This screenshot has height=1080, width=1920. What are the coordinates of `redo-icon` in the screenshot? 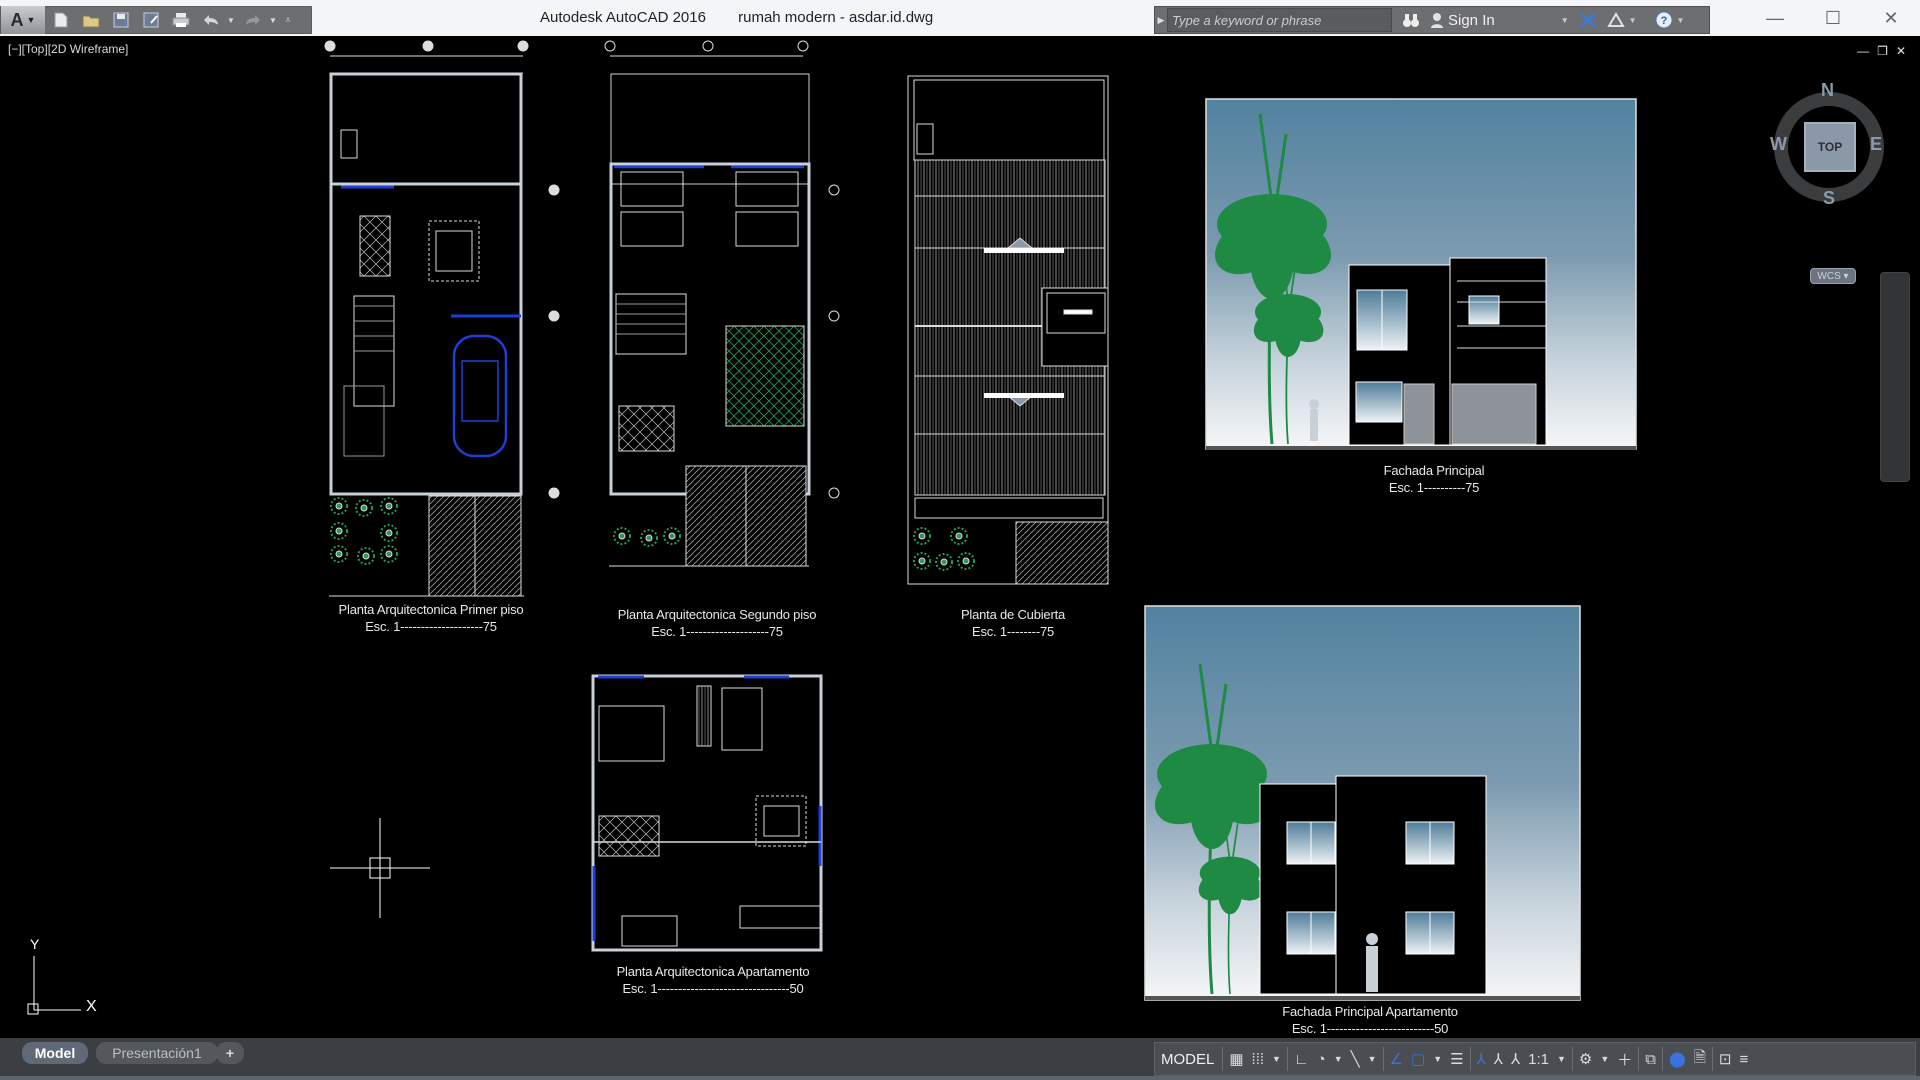 It's located at (253, 20).